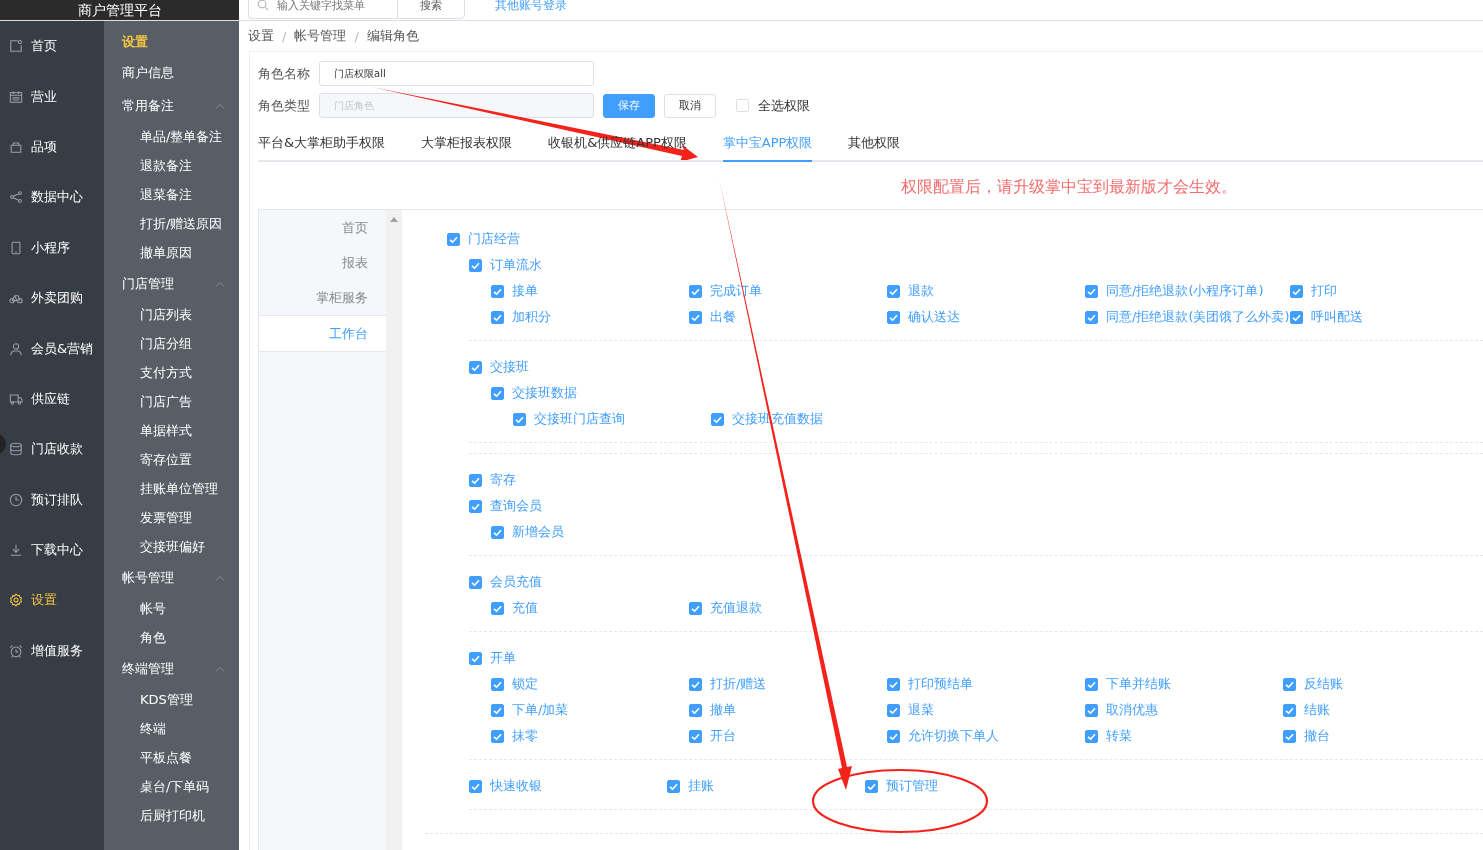  I want to click on submenu-group: 终端管理, so click(180, 668).